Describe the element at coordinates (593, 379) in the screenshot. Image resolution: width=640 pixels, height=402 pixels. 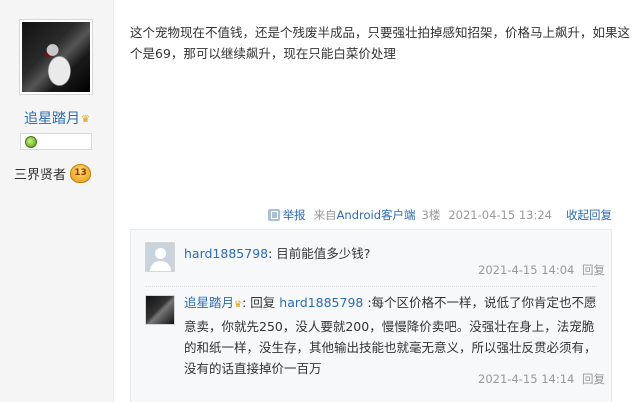
I see `reply-2-reply-link: 回复` at that location.